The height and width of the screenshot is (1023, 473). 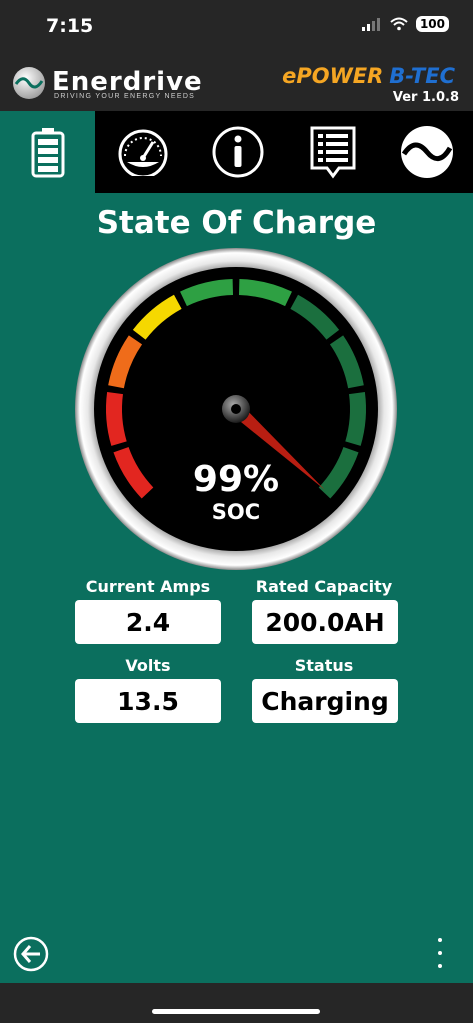 I want to click on back-button, so click(x=31, y=956).